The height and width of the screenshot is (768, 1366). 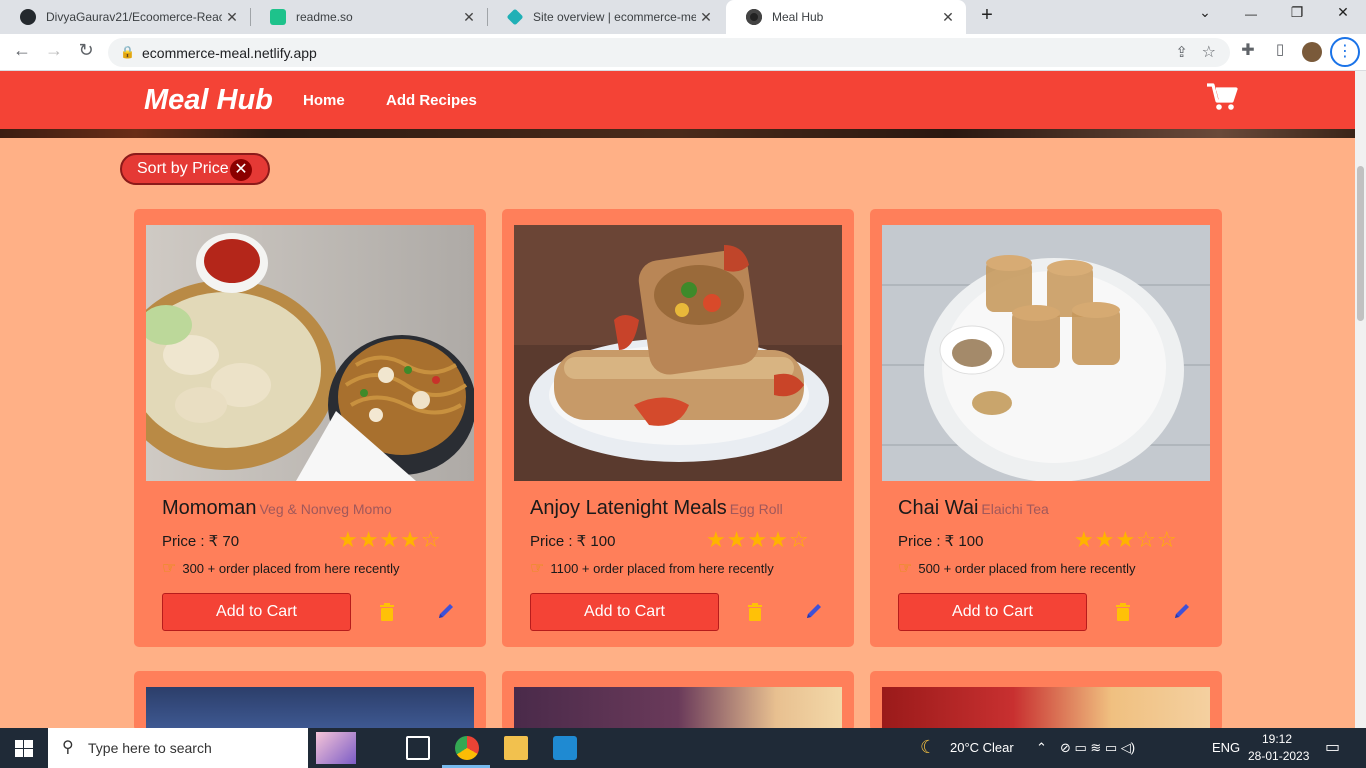 What do you see at coordinates (54, 50) in the screenshot?
I see `forward-icon: →` at bounding box center [54, 50].